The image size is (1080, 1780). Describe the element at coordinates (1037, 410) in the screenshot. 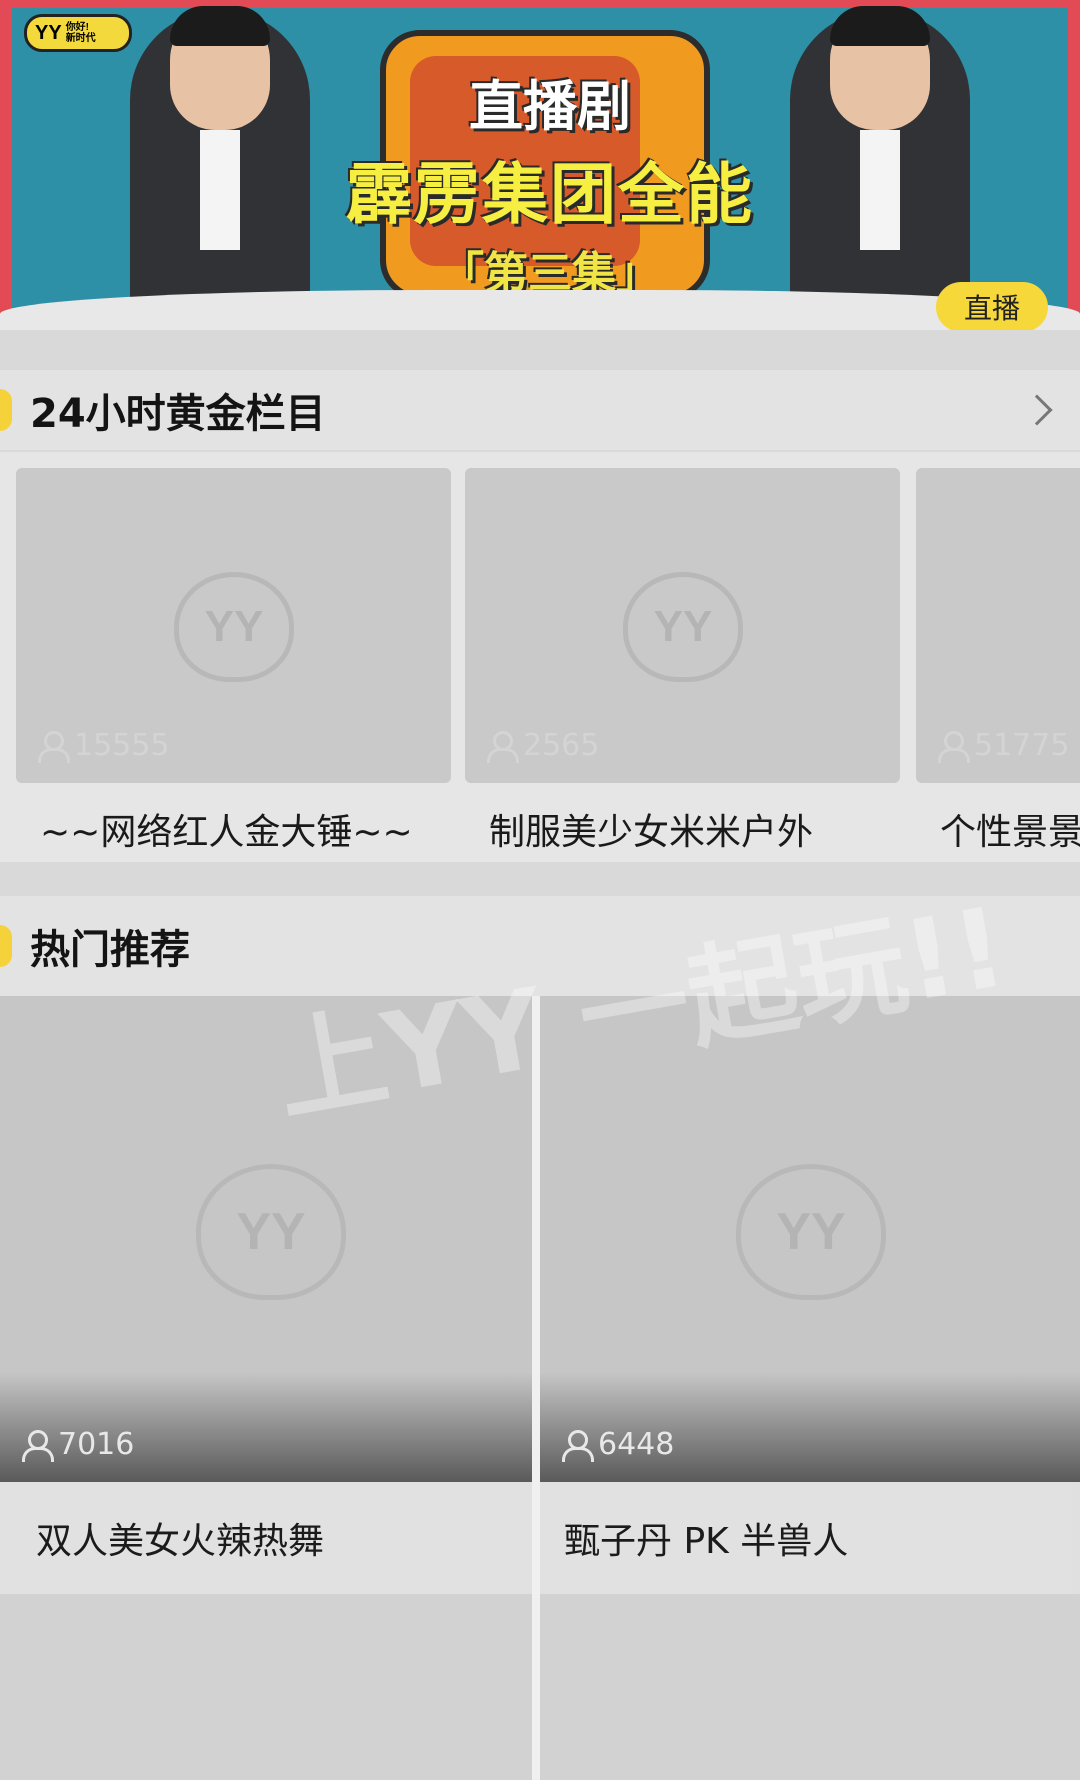

I see `chevron-right-icon` at that location.